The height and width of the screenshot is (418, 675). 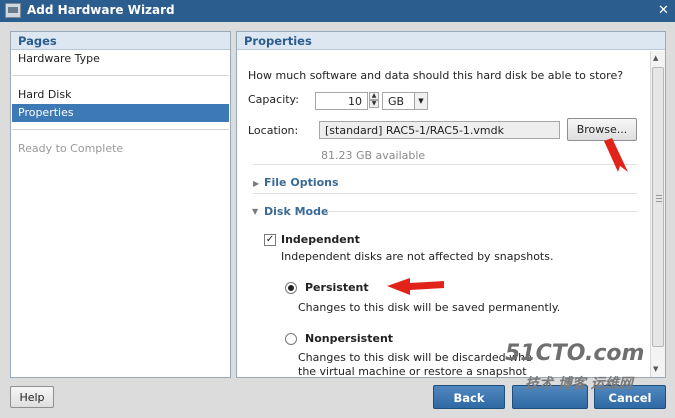 I want to click on browse-annotation-arrow, so click(x=616, y=155).